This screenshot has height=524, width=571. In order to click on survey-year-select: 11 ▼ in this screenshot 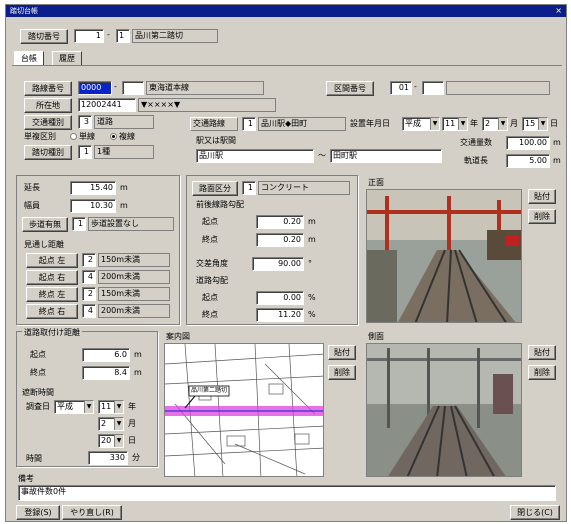, I will do `click(111, 407)`.